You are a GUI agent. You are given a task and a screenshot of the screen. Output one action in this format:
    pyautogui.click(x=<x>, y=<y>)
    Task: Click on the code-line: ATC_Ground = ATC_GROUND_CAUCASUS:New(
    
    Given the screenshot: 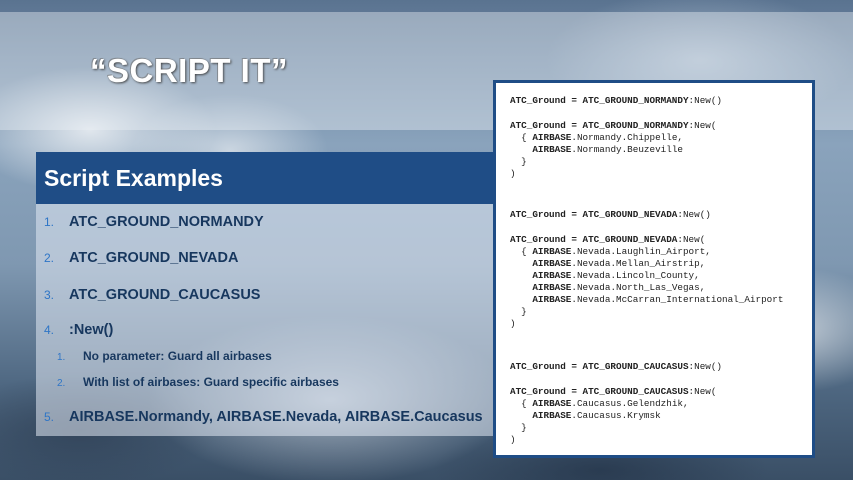 What is the action you would take?
    pyautogui.click(x=613, y=391)
    